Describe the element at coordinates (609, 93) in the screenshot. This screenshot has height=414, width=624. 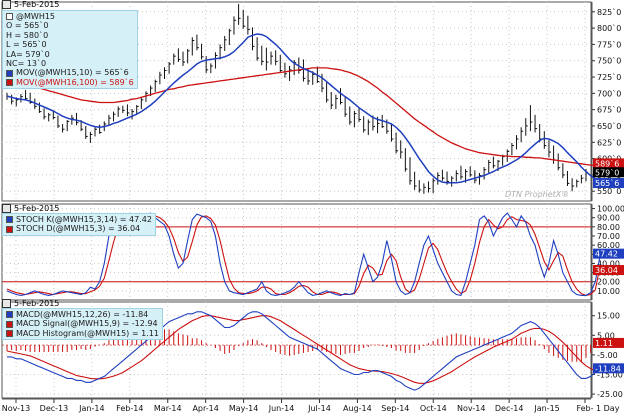
I see `price-axis-tick-label: 700`0` at that location.